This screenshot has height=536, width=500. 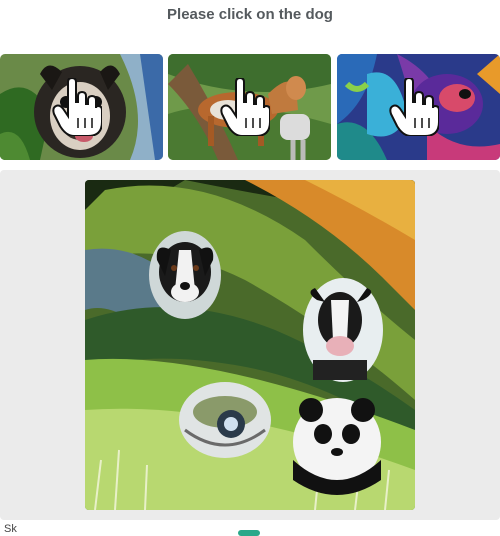 What do you see at coordinates (250, 14) in the screenshot?
I see `captcha-prompt: Please click on the dog` at bounding box center [250, 14].